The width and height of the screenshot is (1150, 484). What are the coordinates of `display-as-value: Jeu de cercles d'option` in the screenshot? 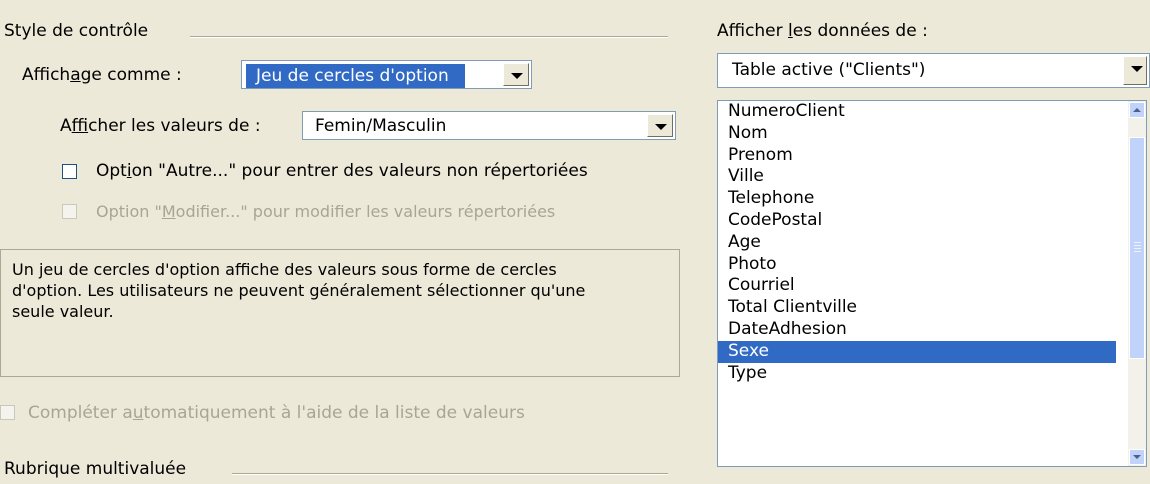 It's located at (355, 76).